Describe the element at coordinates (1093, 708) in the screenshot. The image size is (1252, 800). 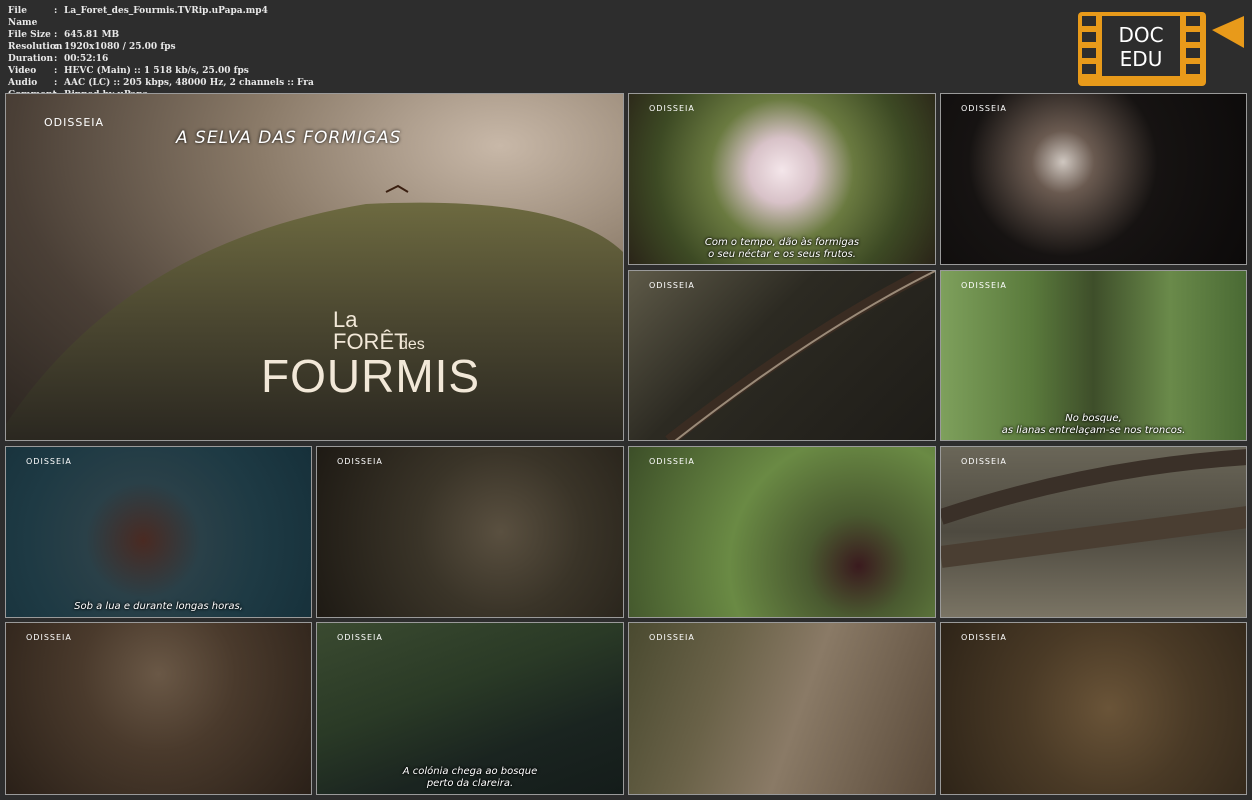
I see `thumbnail-soil: ODISSEIA` at that location.